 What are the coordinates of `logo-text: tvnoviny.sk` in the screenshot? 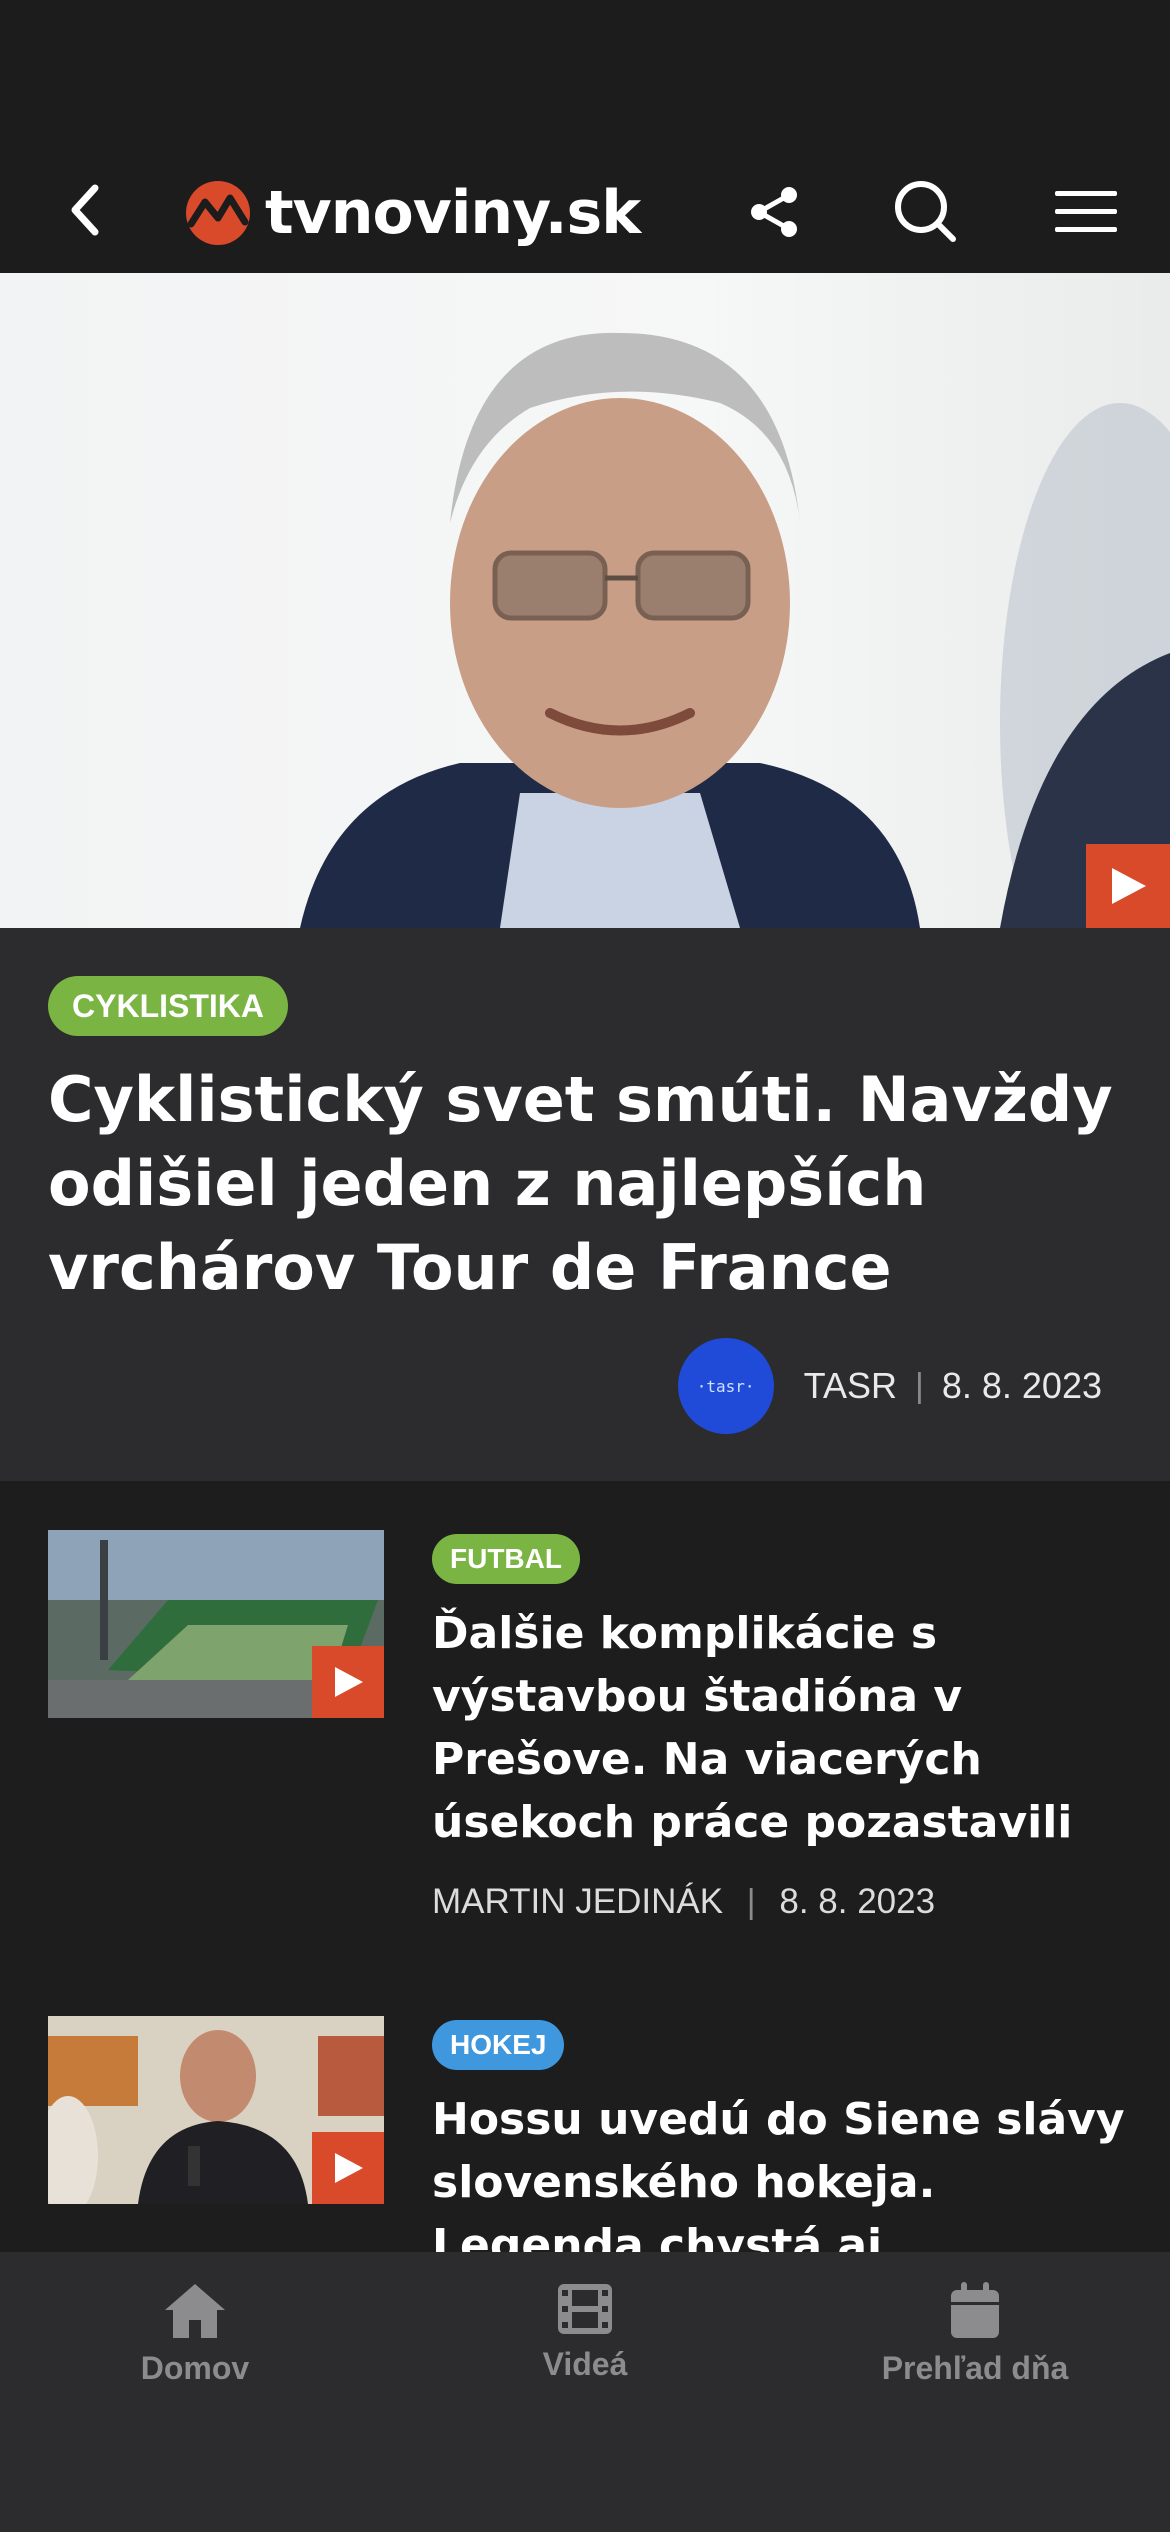 It's located at (453, 213).